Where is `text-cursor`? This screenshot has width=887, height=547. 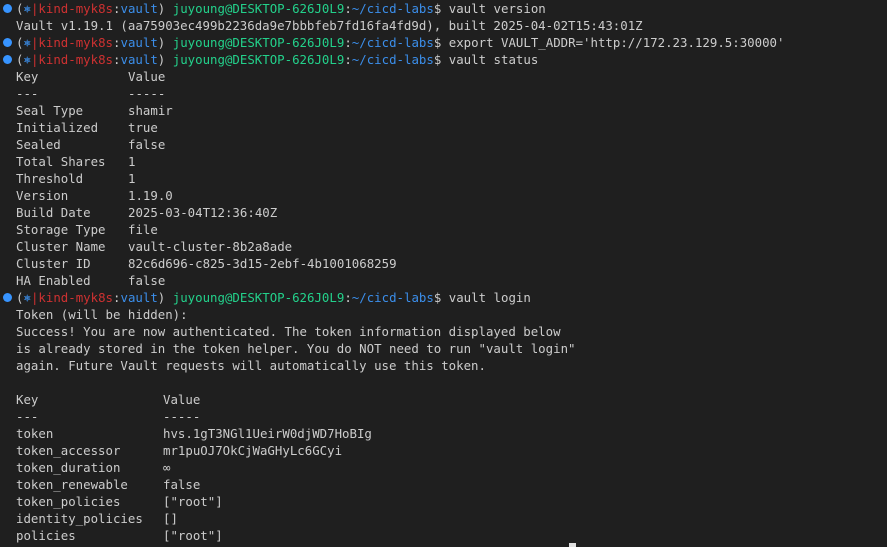 text-cursor is located at coordinates (572, 545).